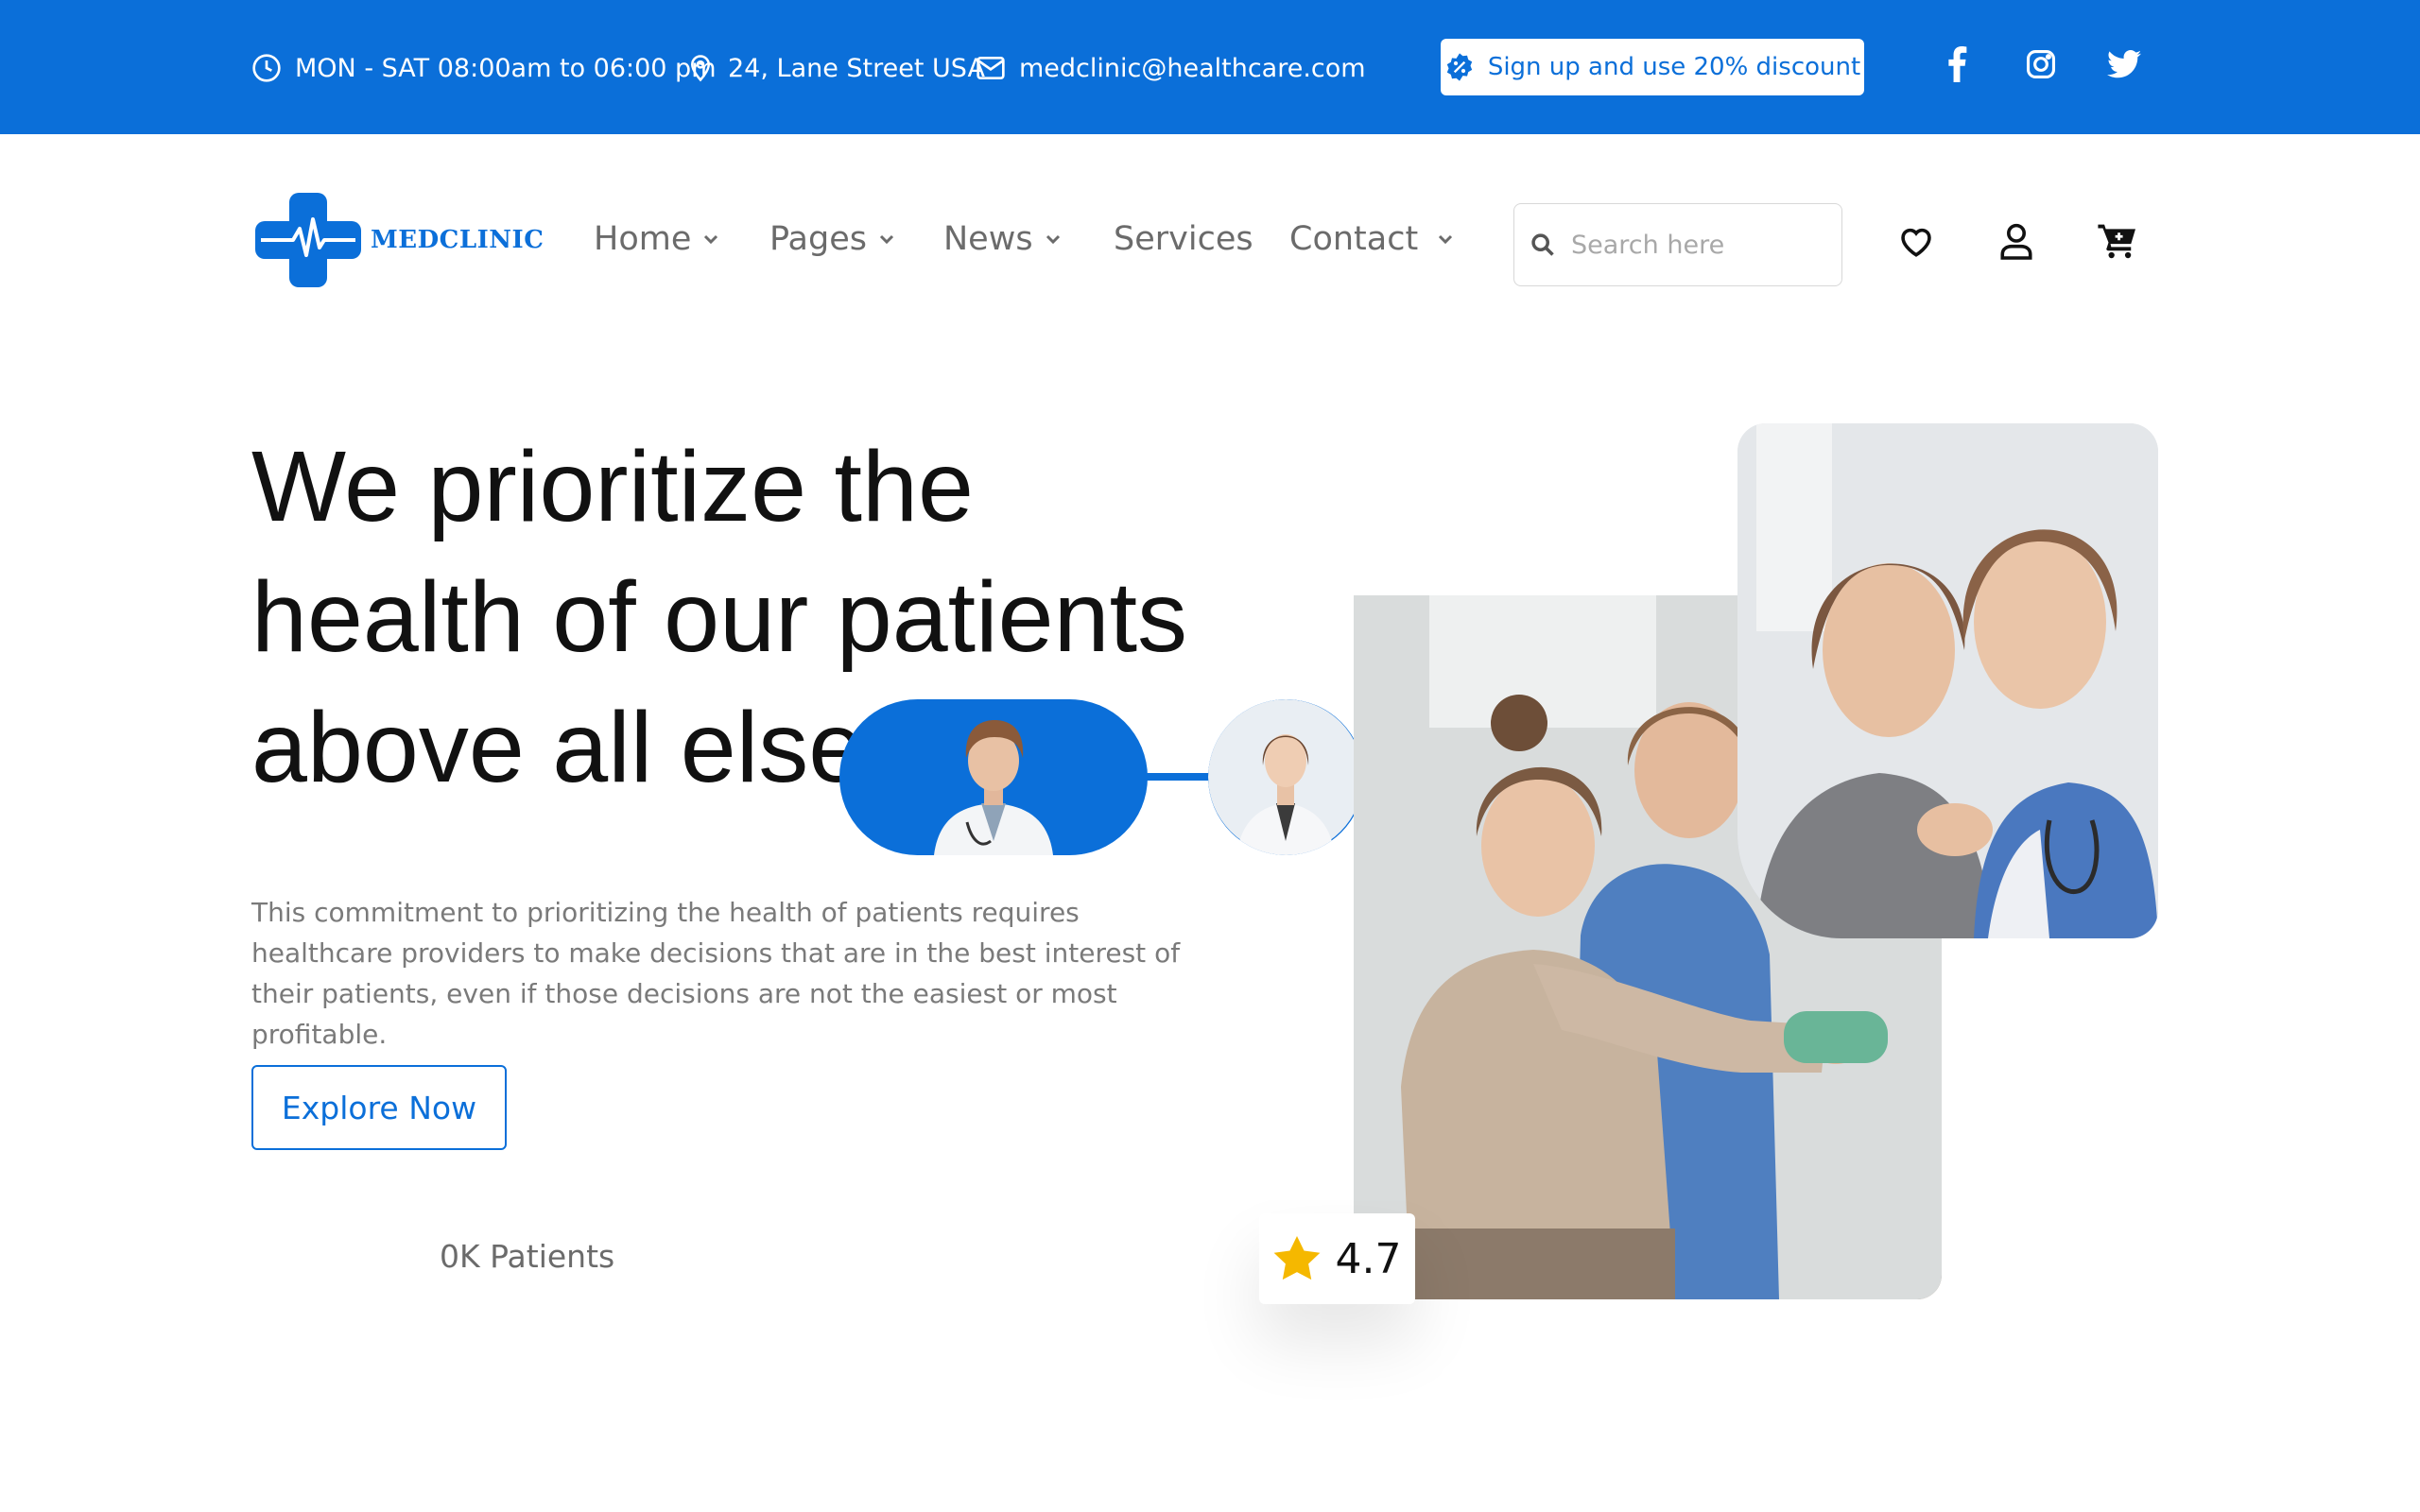 This screenshot has height=1512, width=2420. What do you see at coordinates (527, 1256) in the screenshot?
I see `patients-count: 0K Patients` at bounding box center [527, 1256].